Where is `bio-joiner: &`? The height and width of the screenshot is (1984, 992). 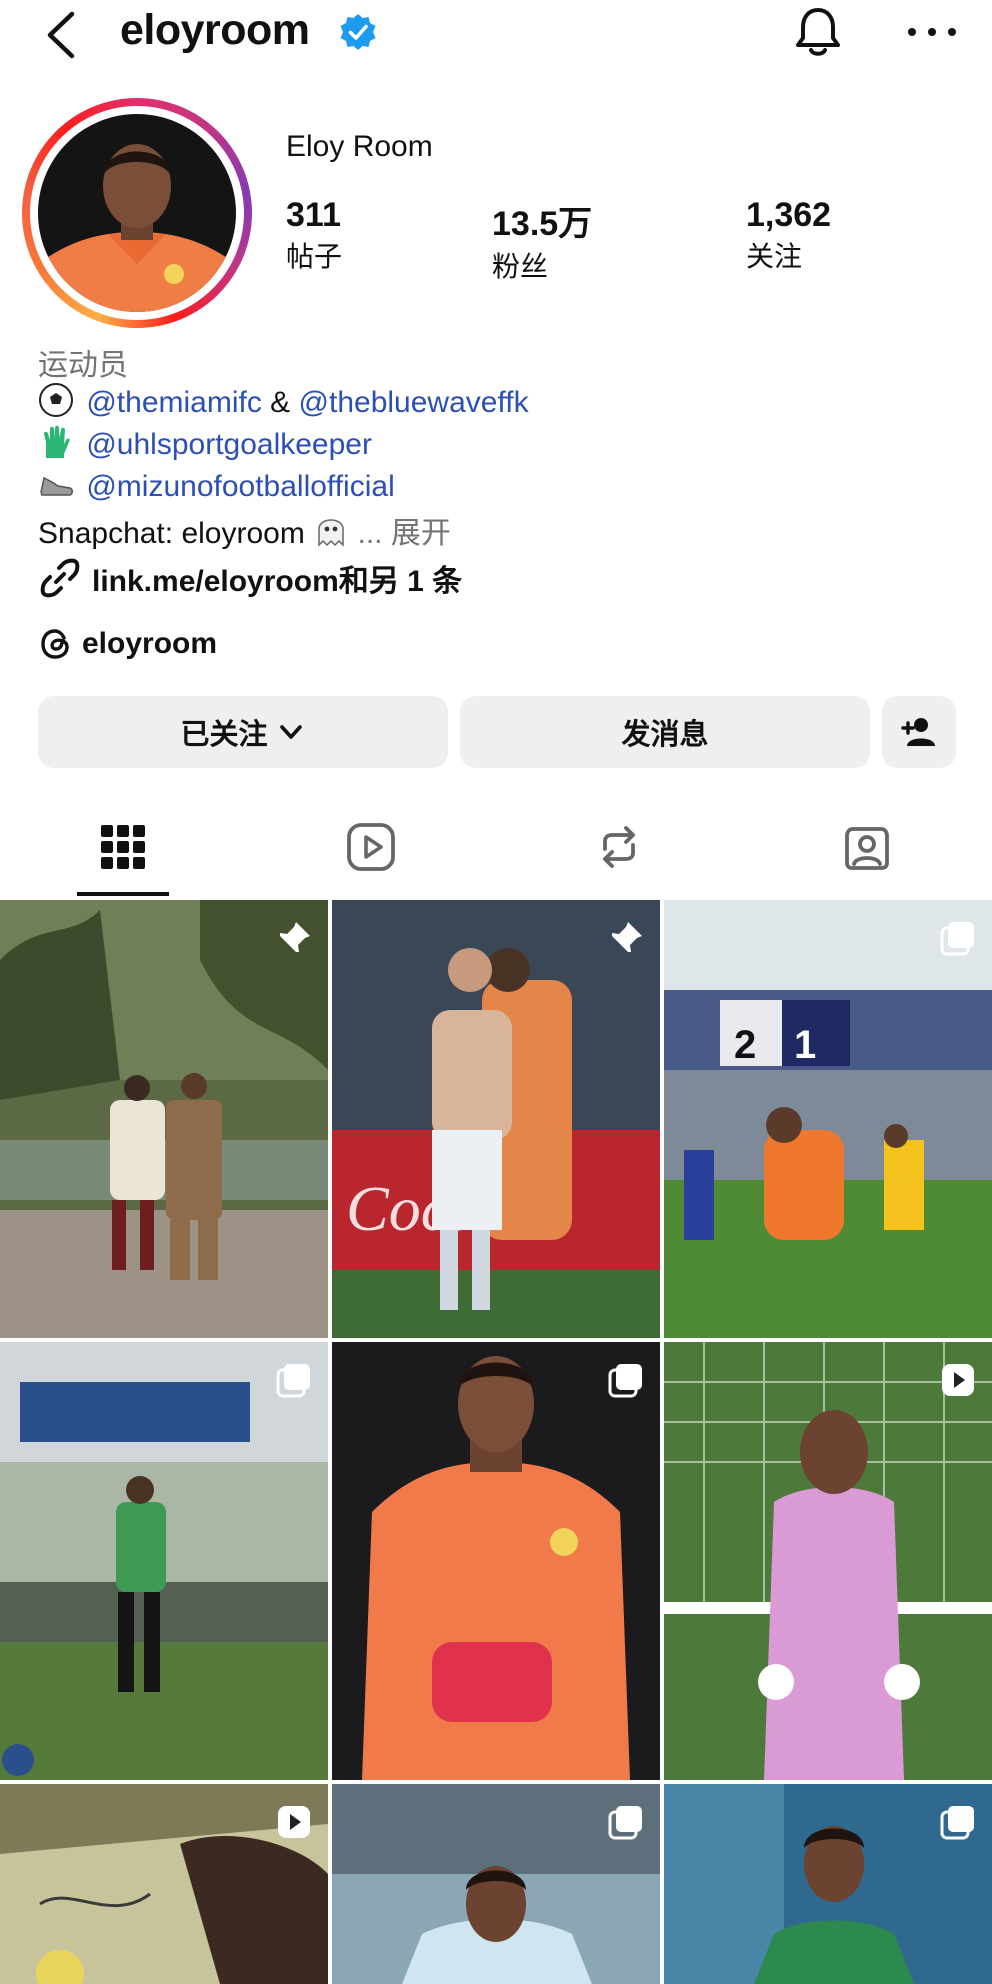 bio-joiner: & is located at coordinates (280, 402).